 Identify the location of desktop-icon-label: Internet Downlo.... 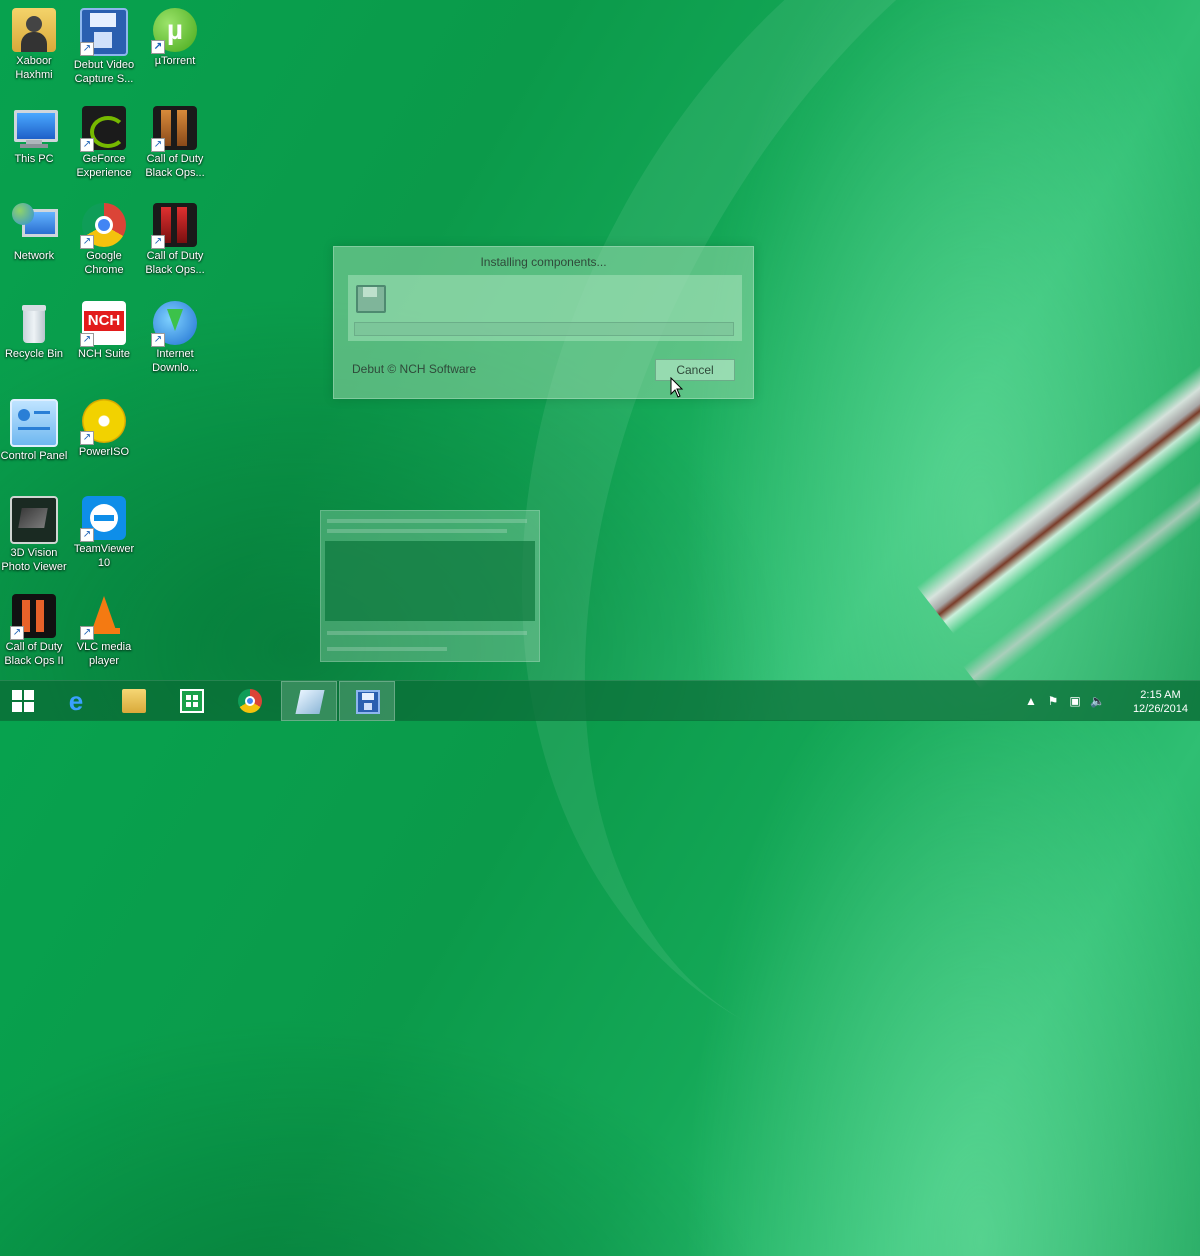
(175, 361).